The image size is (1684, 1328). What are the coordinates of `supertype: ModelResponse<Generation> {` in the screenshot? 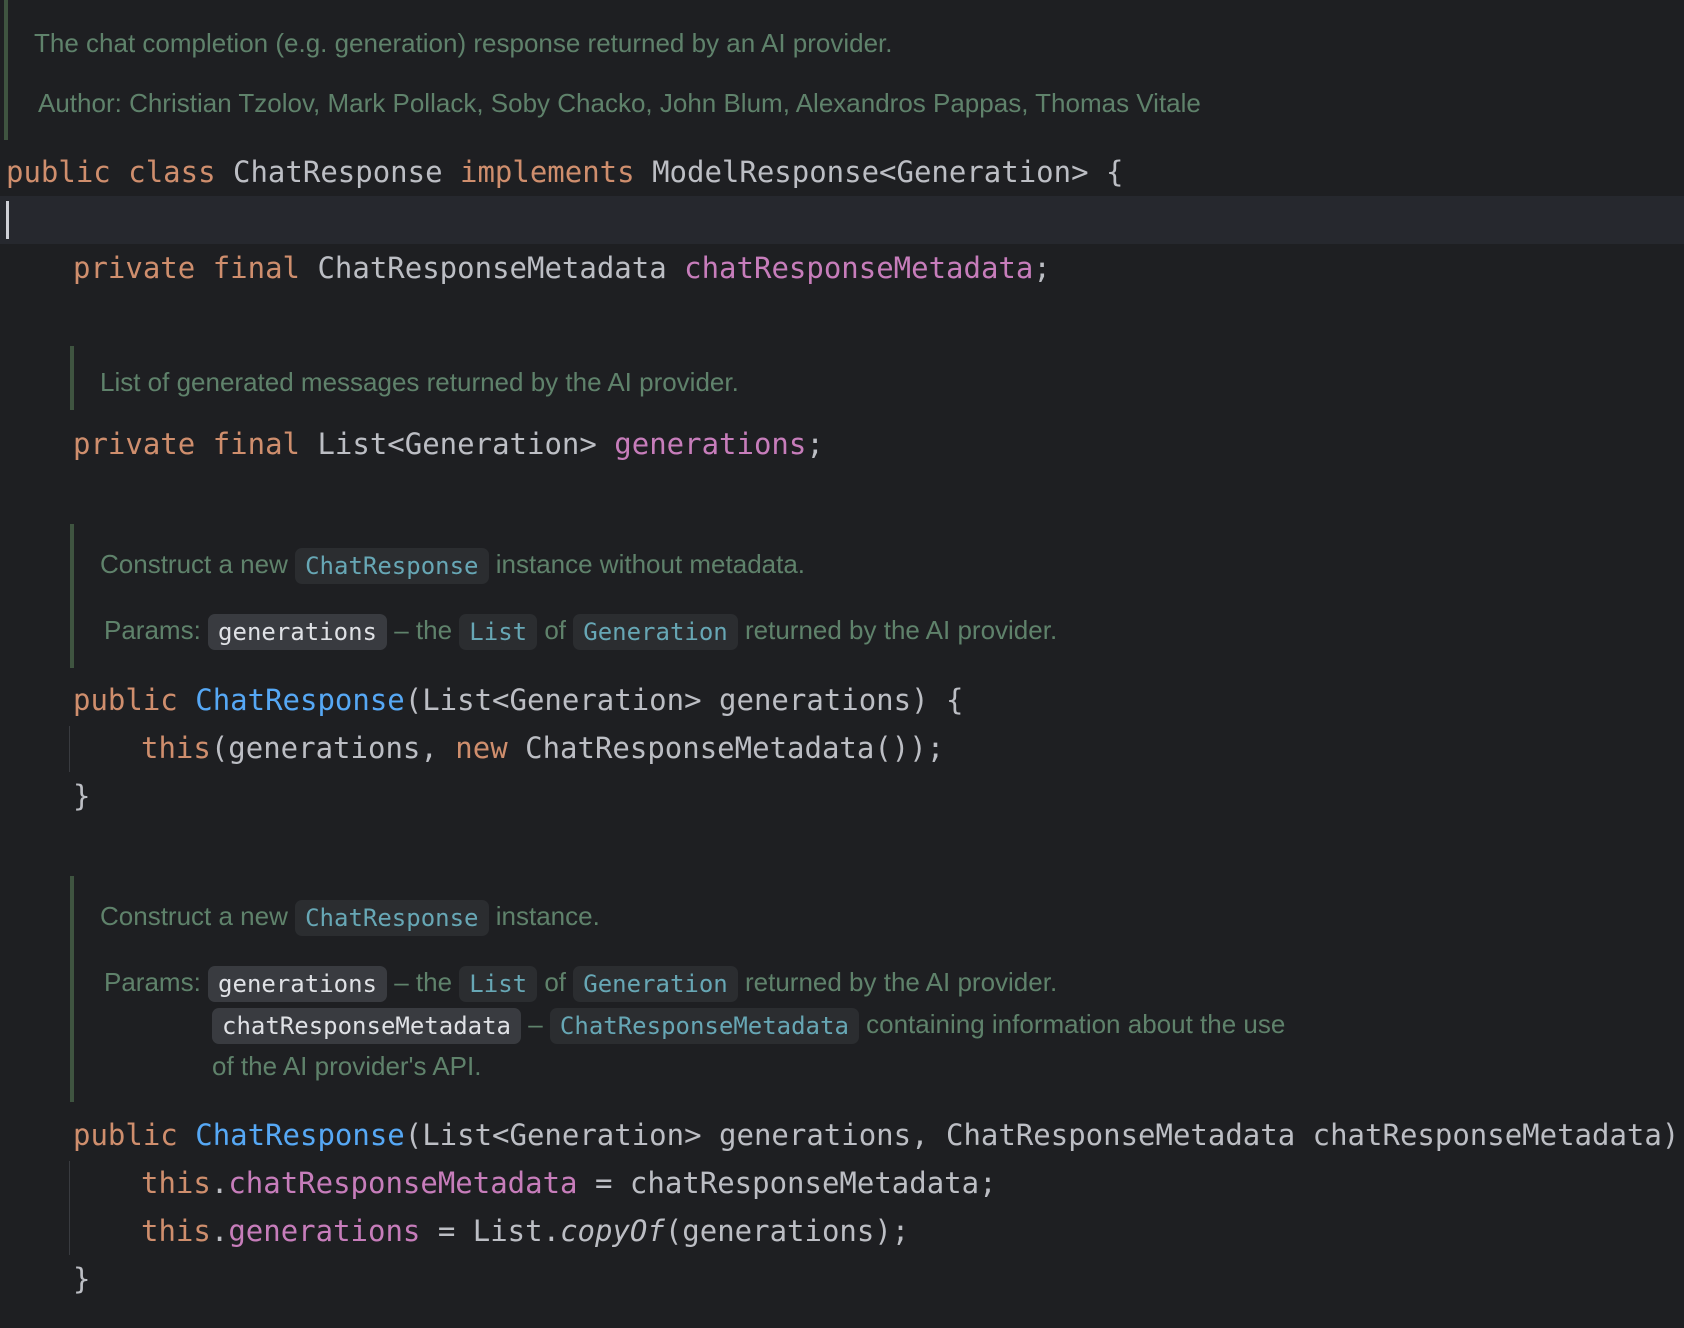 It's located at (888, 172).